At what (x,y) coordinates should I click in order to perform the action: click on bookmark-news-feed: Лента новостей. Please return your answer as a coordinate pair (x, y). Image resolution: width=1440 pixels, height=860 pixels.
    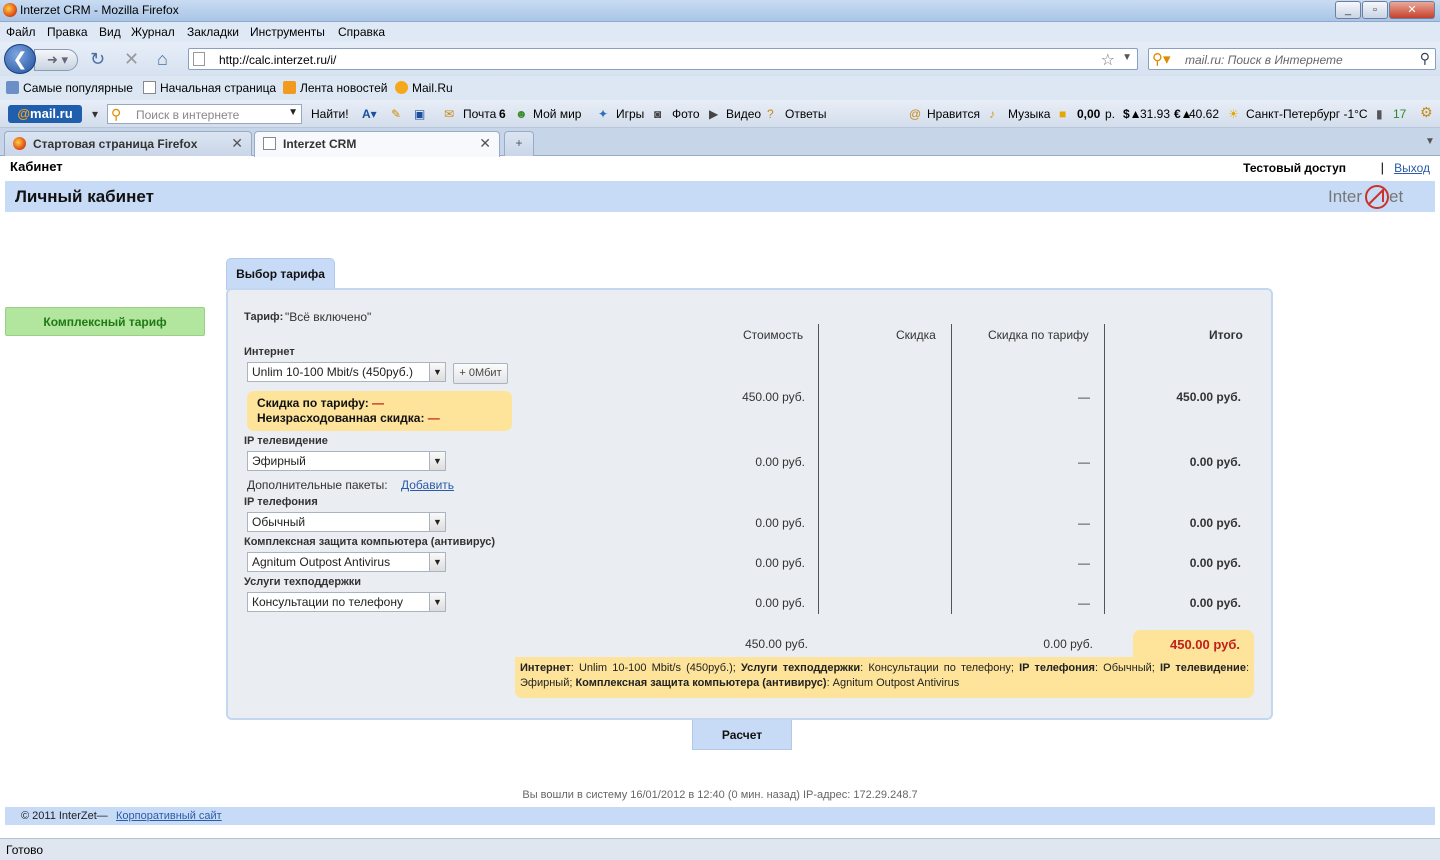
    Looking at the image, I should click on (335, 88).